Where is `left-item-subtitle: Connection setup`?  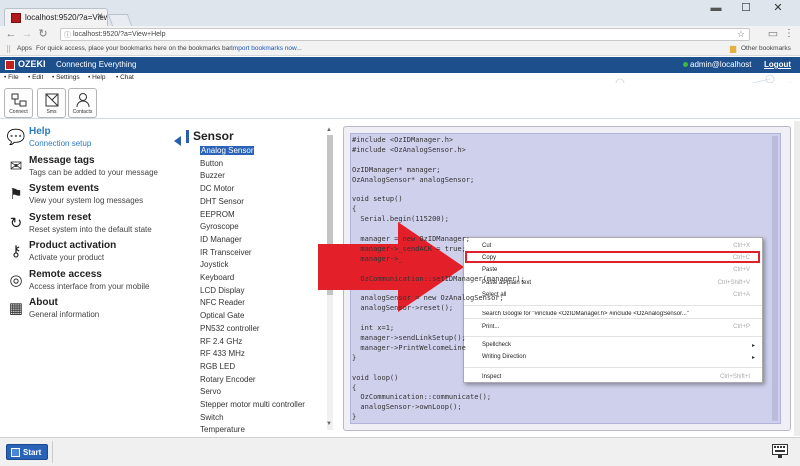
left-item-subtitle: Connection setup is located at coordinates (60, 143).